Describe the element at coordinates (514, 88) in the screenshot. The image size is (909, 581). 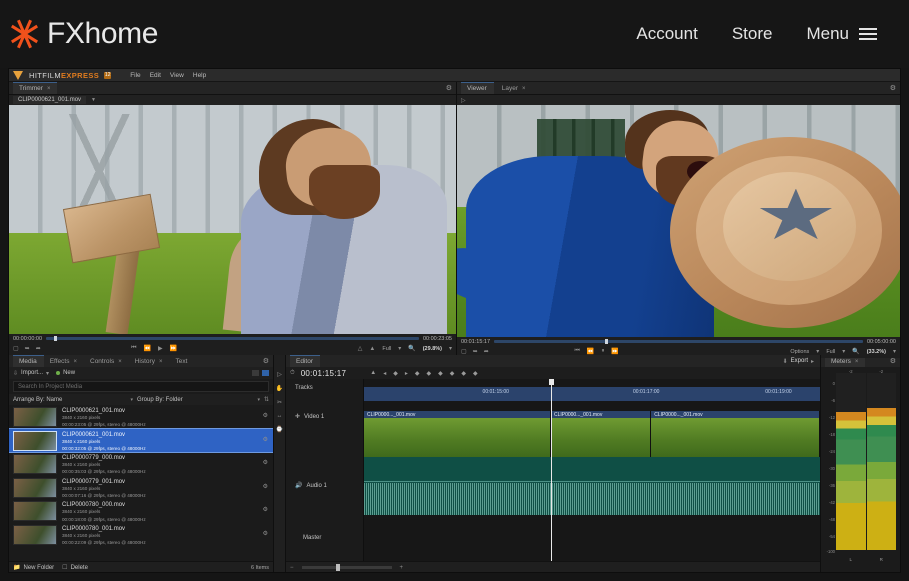
I see `tab-layer: Layer ×` at that location.